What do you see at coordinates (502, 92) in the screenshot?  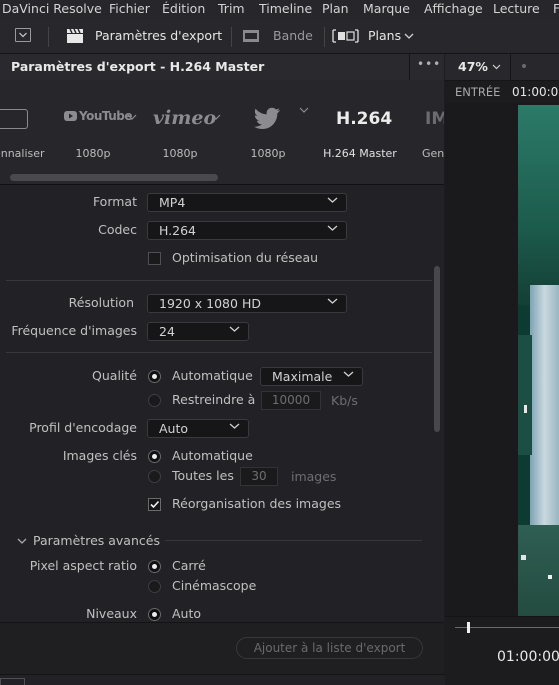 I see `viewer-info-bar: ENTRÉE 01:00:00` at bounding box center [502, 92].